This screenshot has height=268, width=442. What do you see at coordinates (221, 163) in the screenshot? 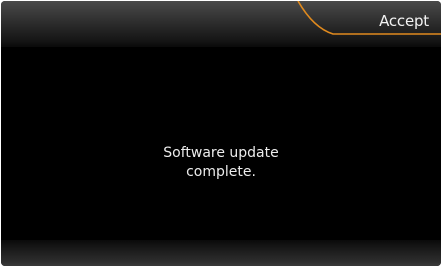
I see `update-status-message: Software update complete.` at bounding box center [221, 163].